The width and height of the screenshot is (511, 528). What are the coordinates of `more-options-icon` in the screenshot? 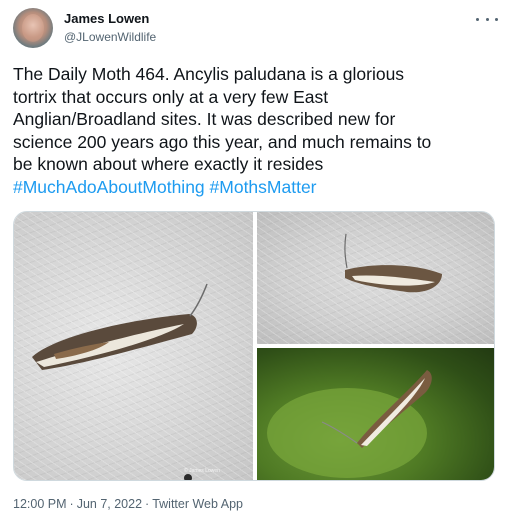 It's located at (487, 19).